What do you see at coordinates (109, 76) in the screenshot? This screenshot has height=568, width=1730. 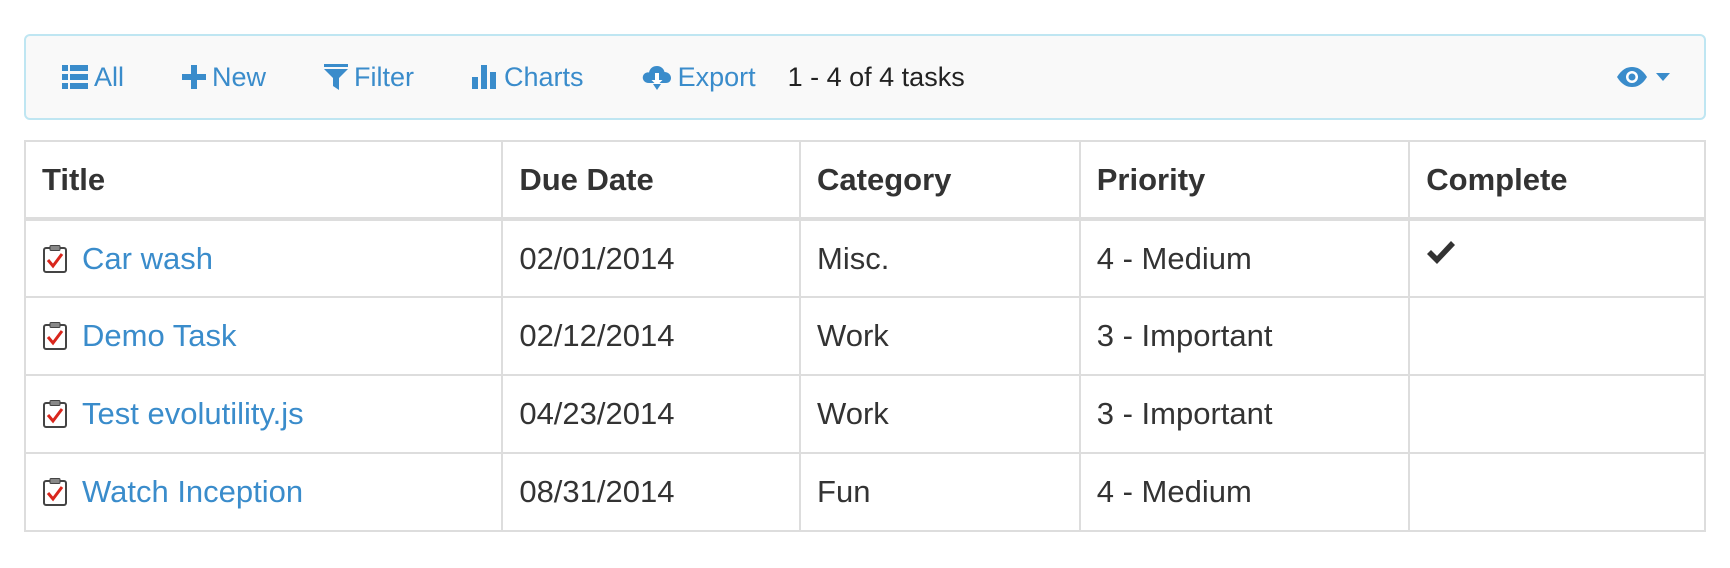 I see `all-button-label: All` at bounding box center [109, 76].